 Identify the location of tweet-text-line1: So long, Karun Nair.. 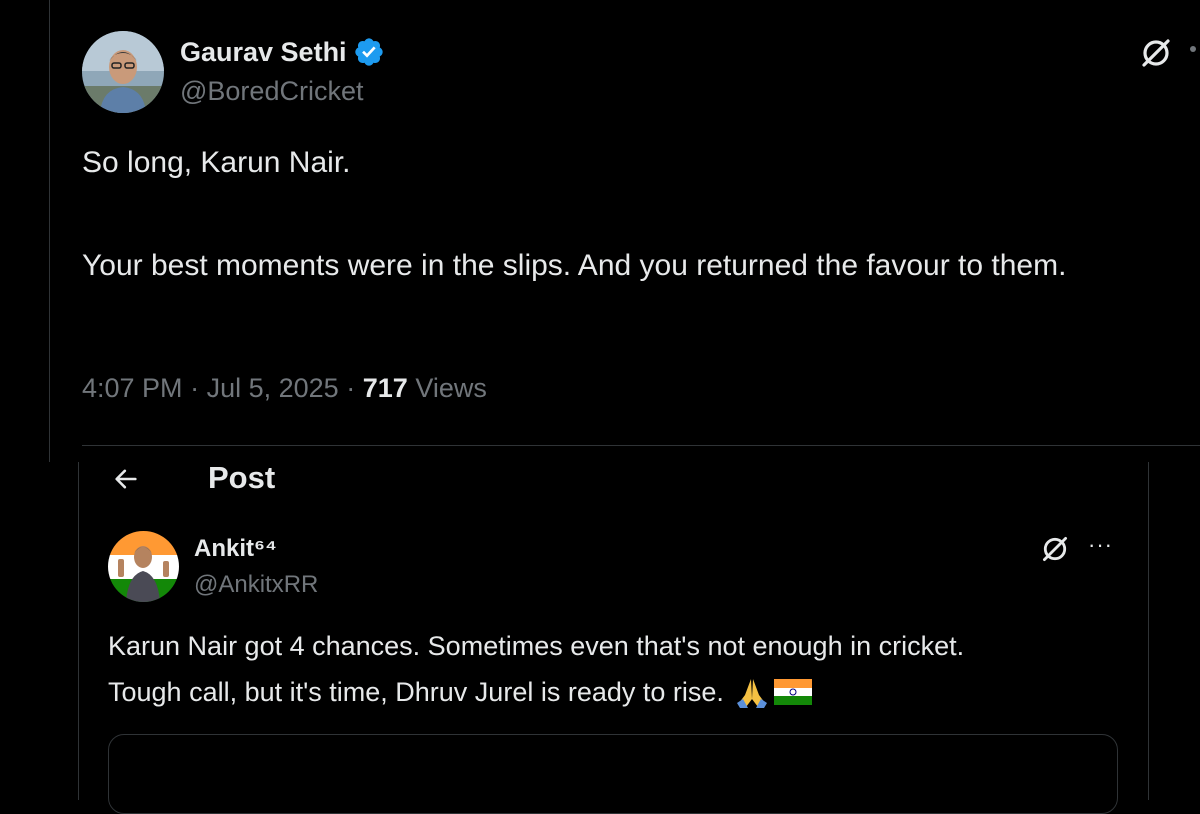
(216, 162).